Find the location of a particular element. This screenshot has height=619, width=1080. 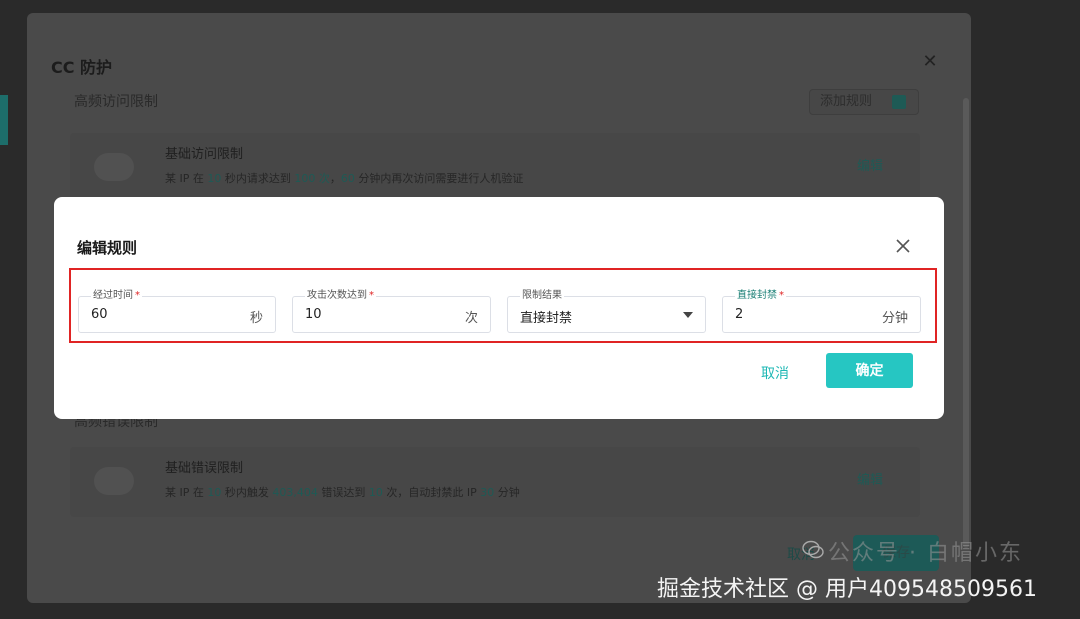

confirm-button: 确定 is located at coordinates (869, 370).